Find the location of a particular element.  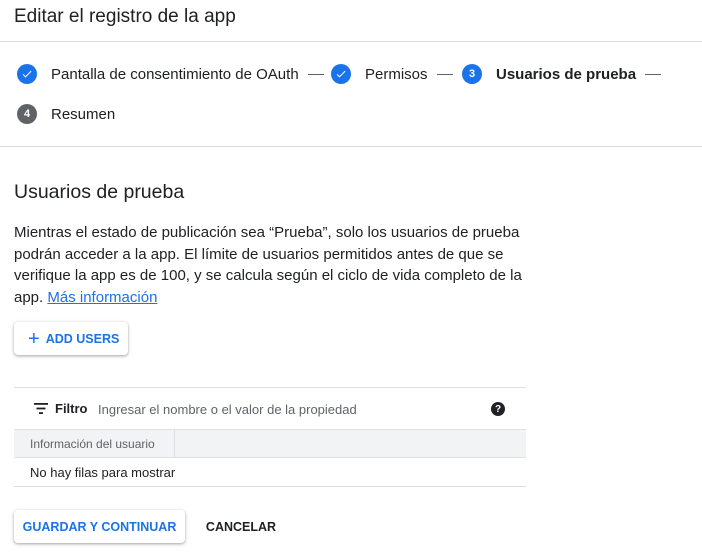

add-users-button: + ADD USERS is located at coordinates (71, 338).